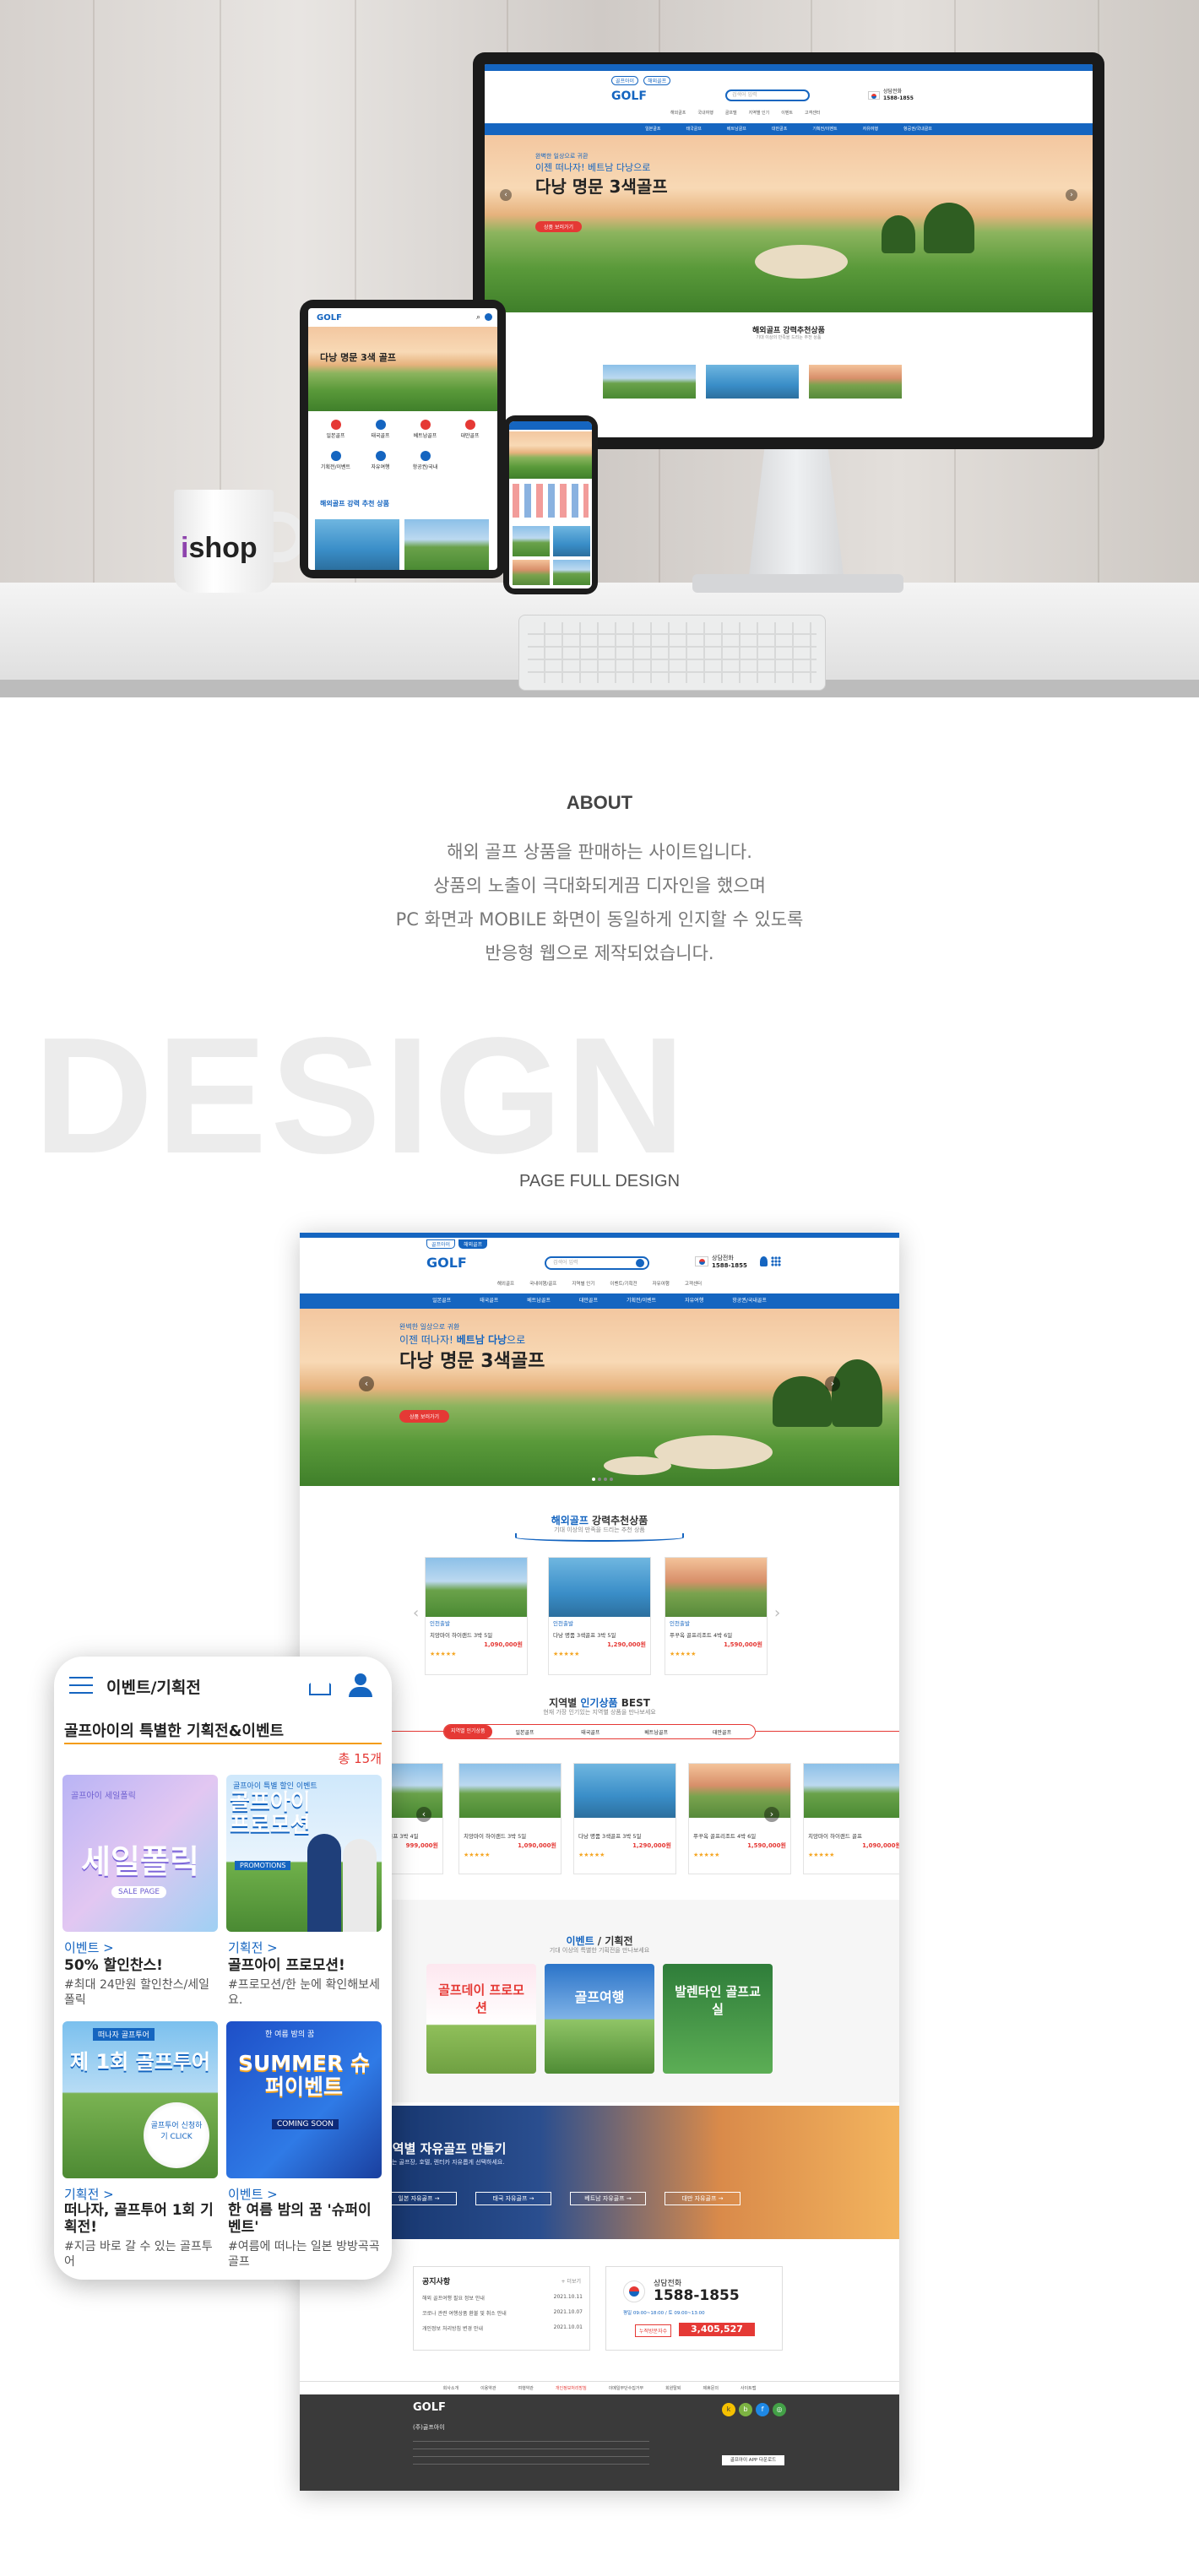  Describe the element at coordinates (661, 1283) in the screenshot. I see `fp-submenu: 자유여행` at that location.